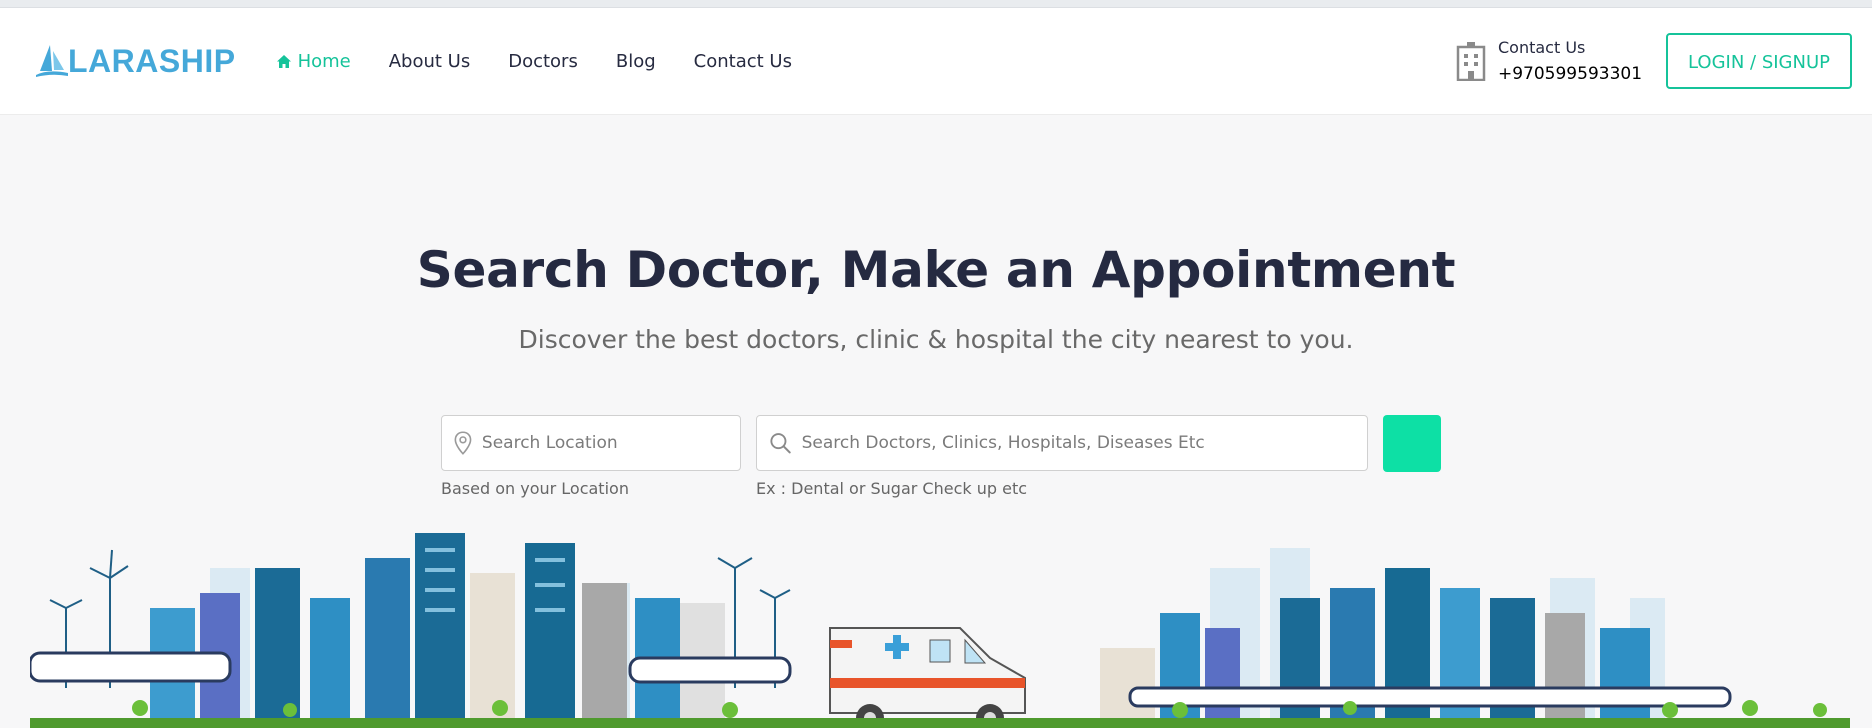  What do you see at coordinates (430, 61) in the screenshot?
I see `nav-about-us: About Us` at bounding box center [430, 61].